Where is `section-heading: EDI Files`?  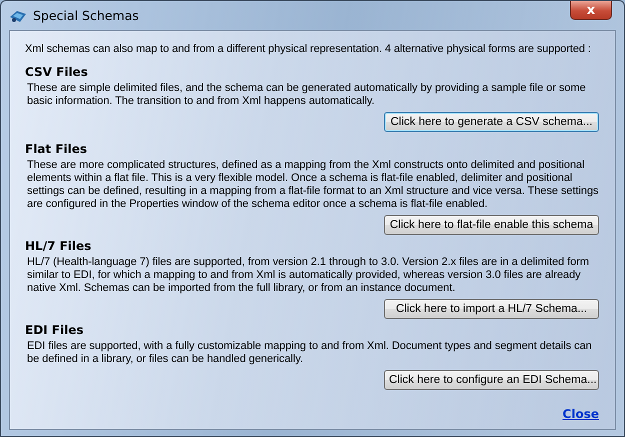
section-heading: EDI Files is located at coordinates (54, 330).